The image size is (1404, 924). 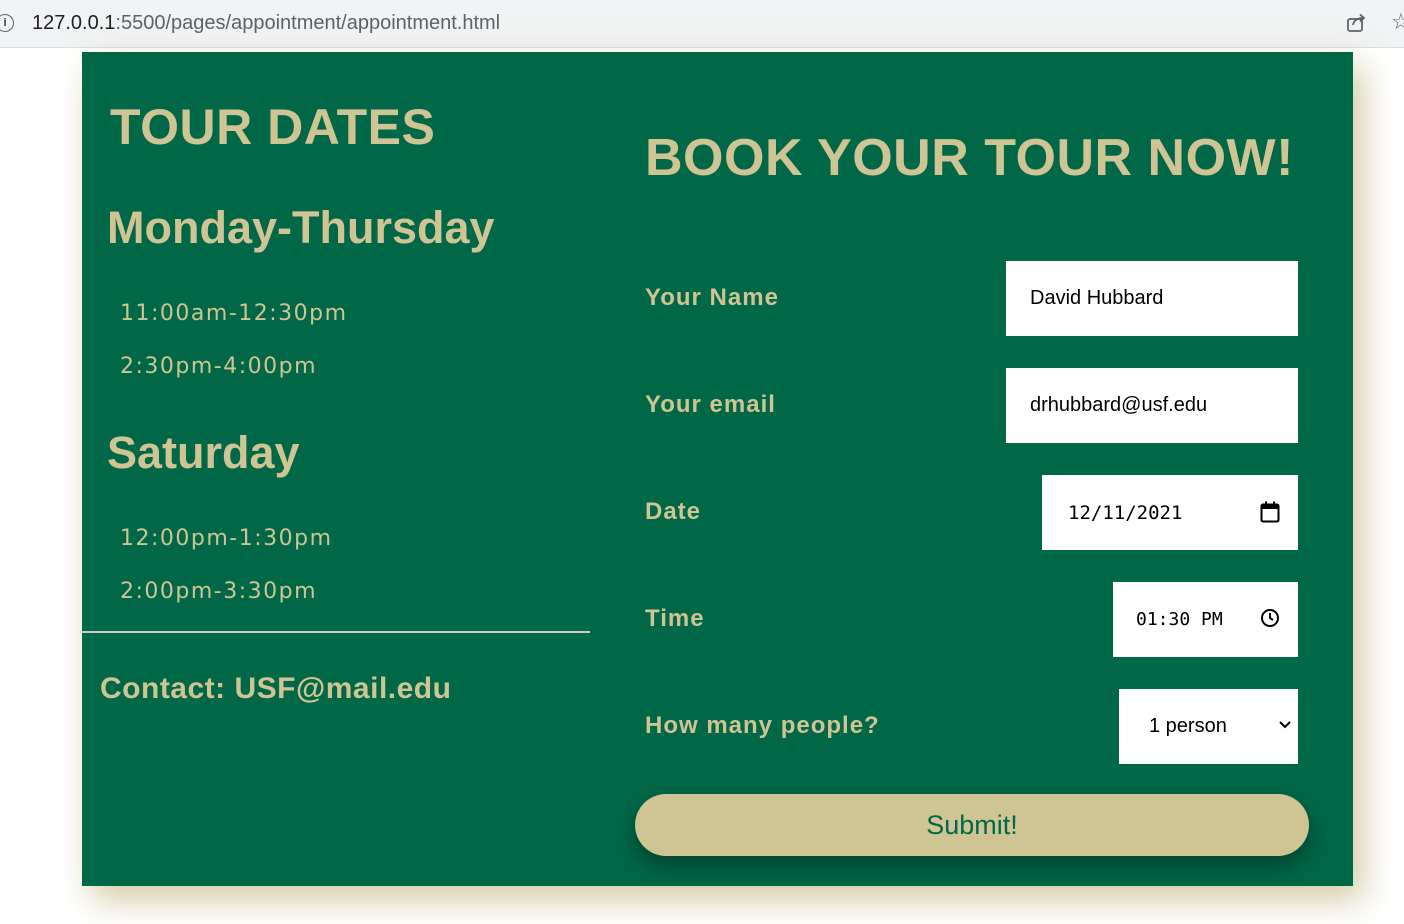 I want to click on day-heading: Monday-Thursday, so click(x=301, y=227).